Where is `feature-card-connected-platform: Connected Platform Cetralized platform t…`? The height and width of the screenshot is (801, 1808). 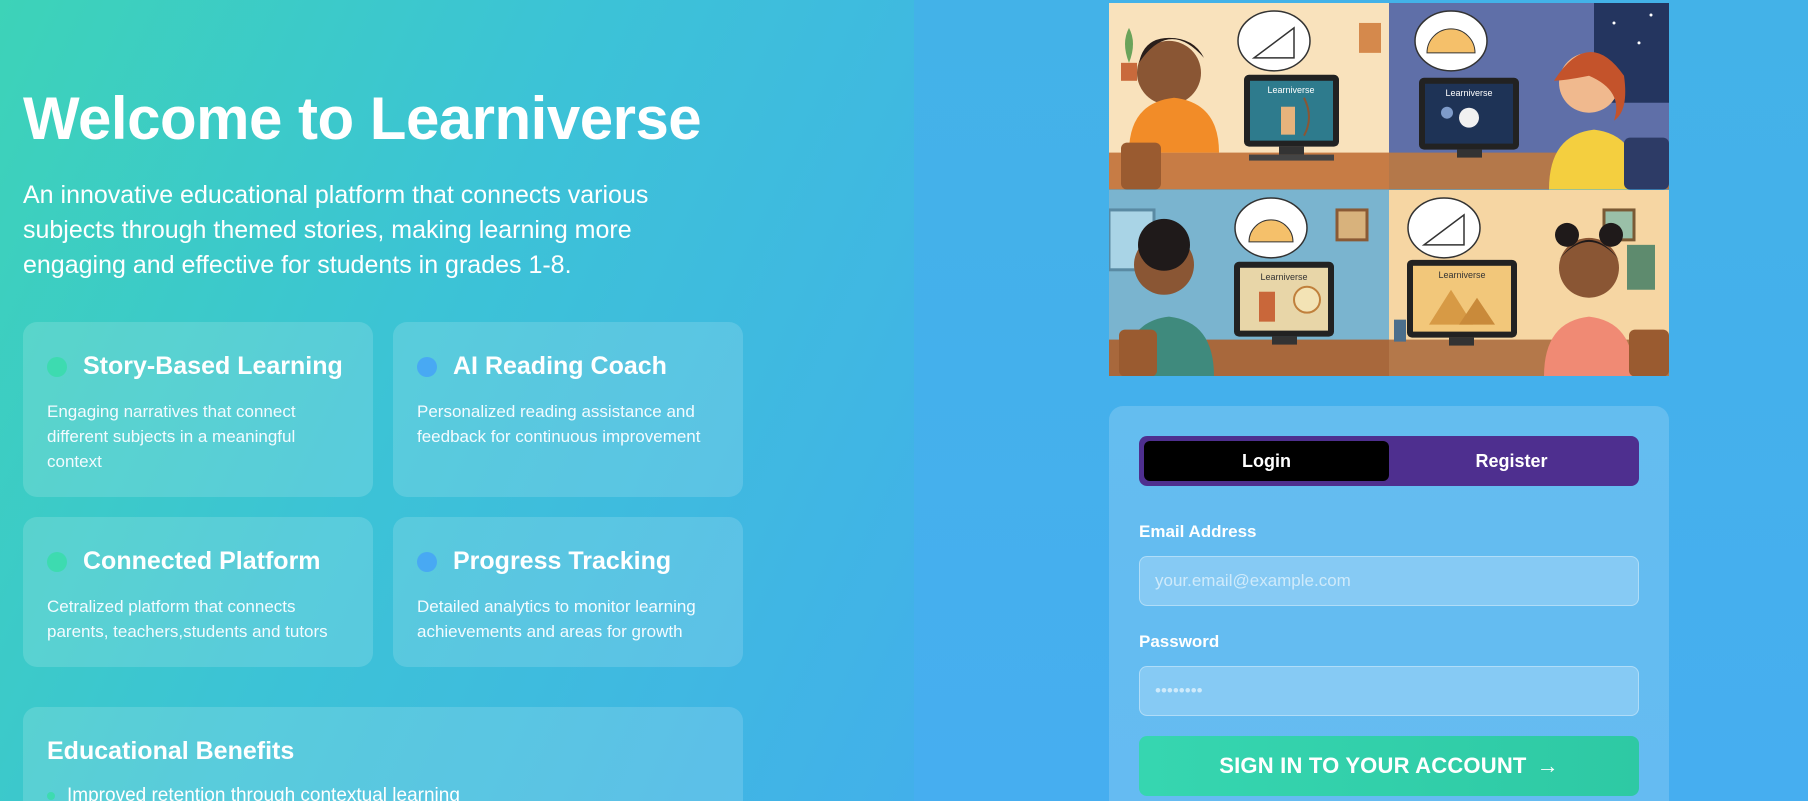 feature-card-connected-platform: Connected Platform Cetralized platform t… is located at coordinates (198, 592).